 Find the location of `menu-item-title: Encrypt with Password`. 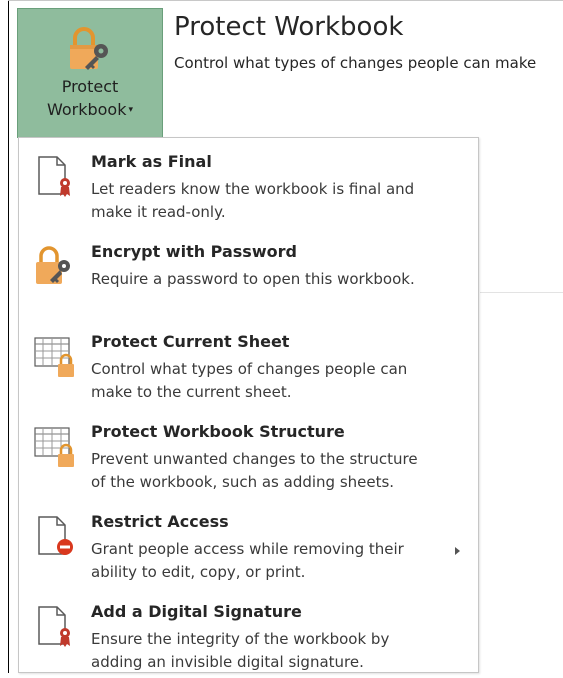

menu-item-title: Encrypt with Password is located at coordinates (194, 251).